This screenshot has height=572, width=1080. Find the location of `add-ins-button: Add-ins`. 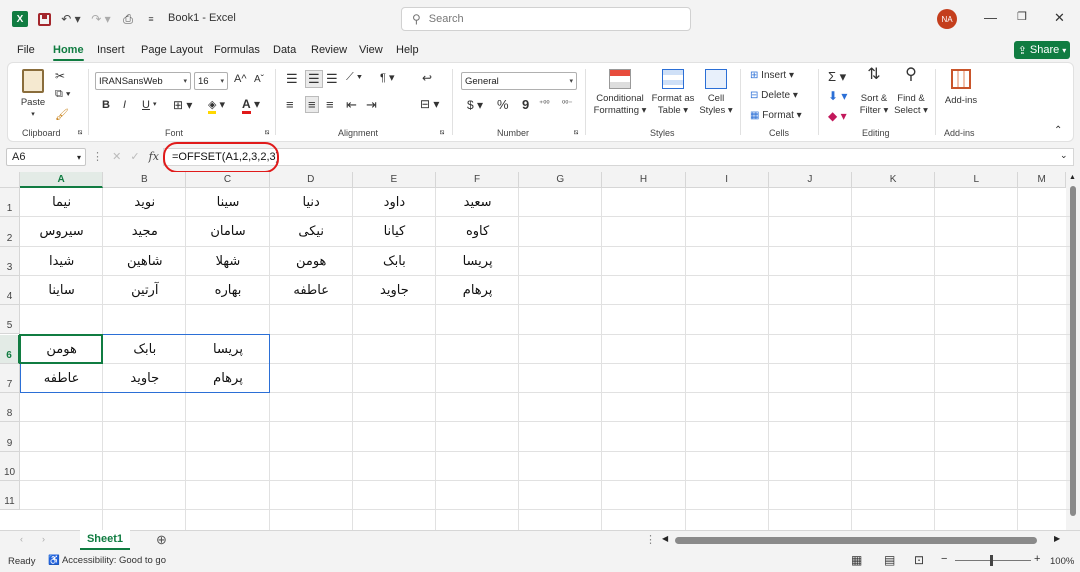

add-ins-button: Add-ins is located at coordinates (961, 88).